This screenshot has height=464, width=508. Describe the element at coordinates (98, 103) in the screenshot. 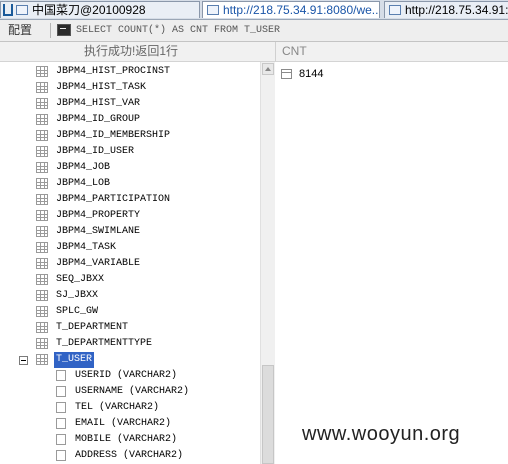

I see `tree-item-label: JBPM4_HIST_VAR` at that location.